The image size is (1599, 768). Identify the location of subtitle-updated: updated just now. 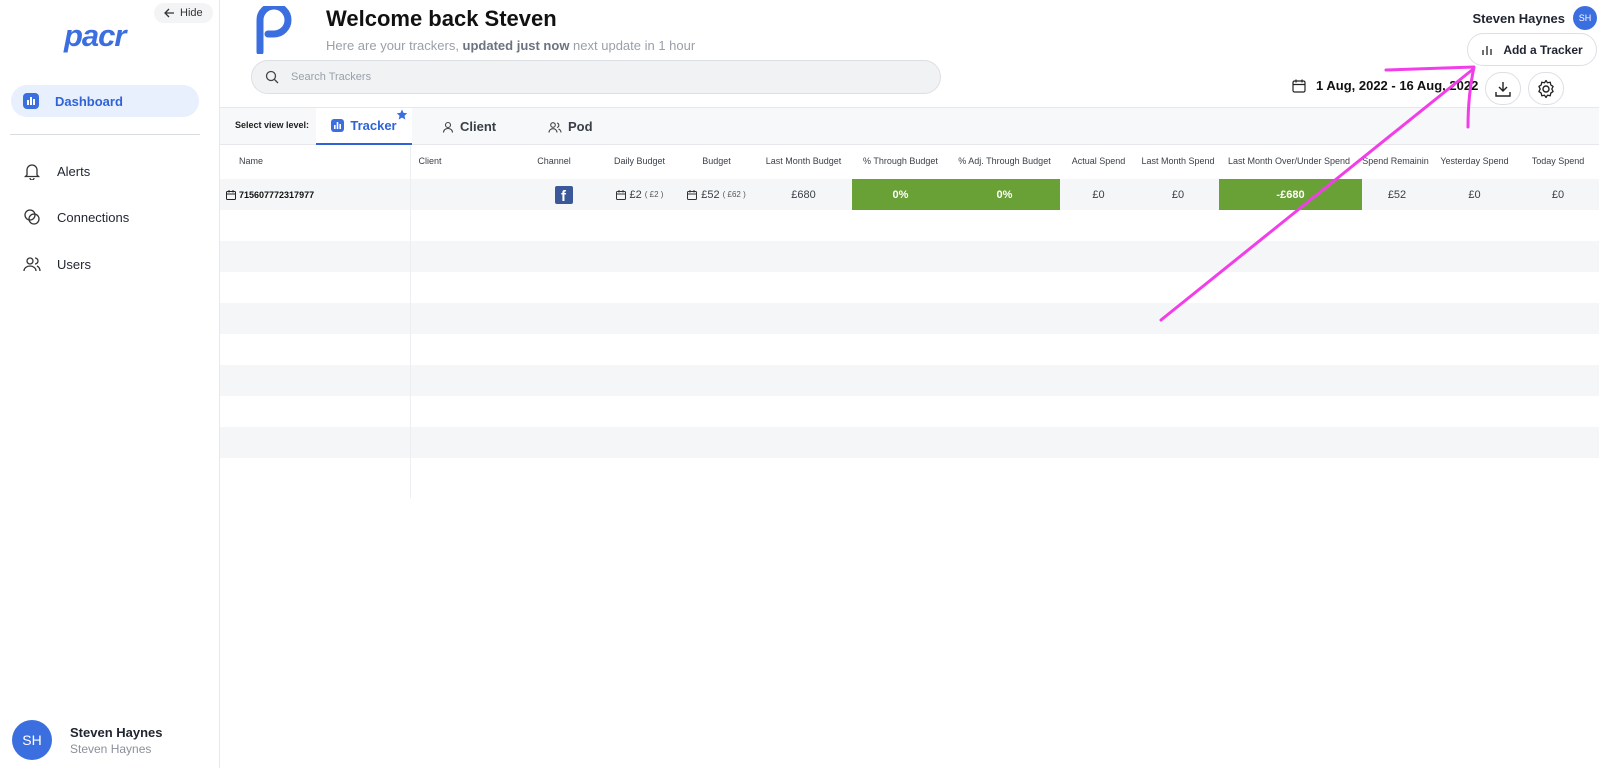
(516, 45).